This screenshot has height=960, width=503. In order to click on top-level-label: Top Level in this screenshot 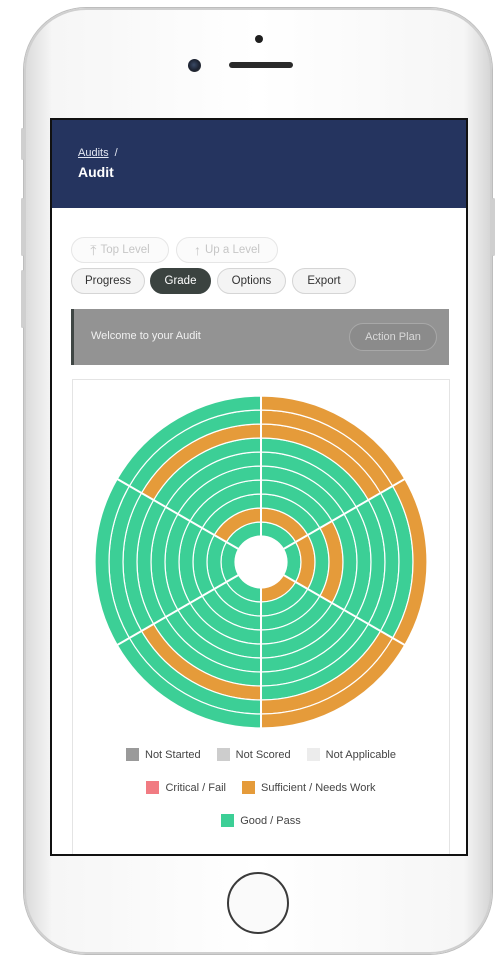, I will do `click(125, 250)`.